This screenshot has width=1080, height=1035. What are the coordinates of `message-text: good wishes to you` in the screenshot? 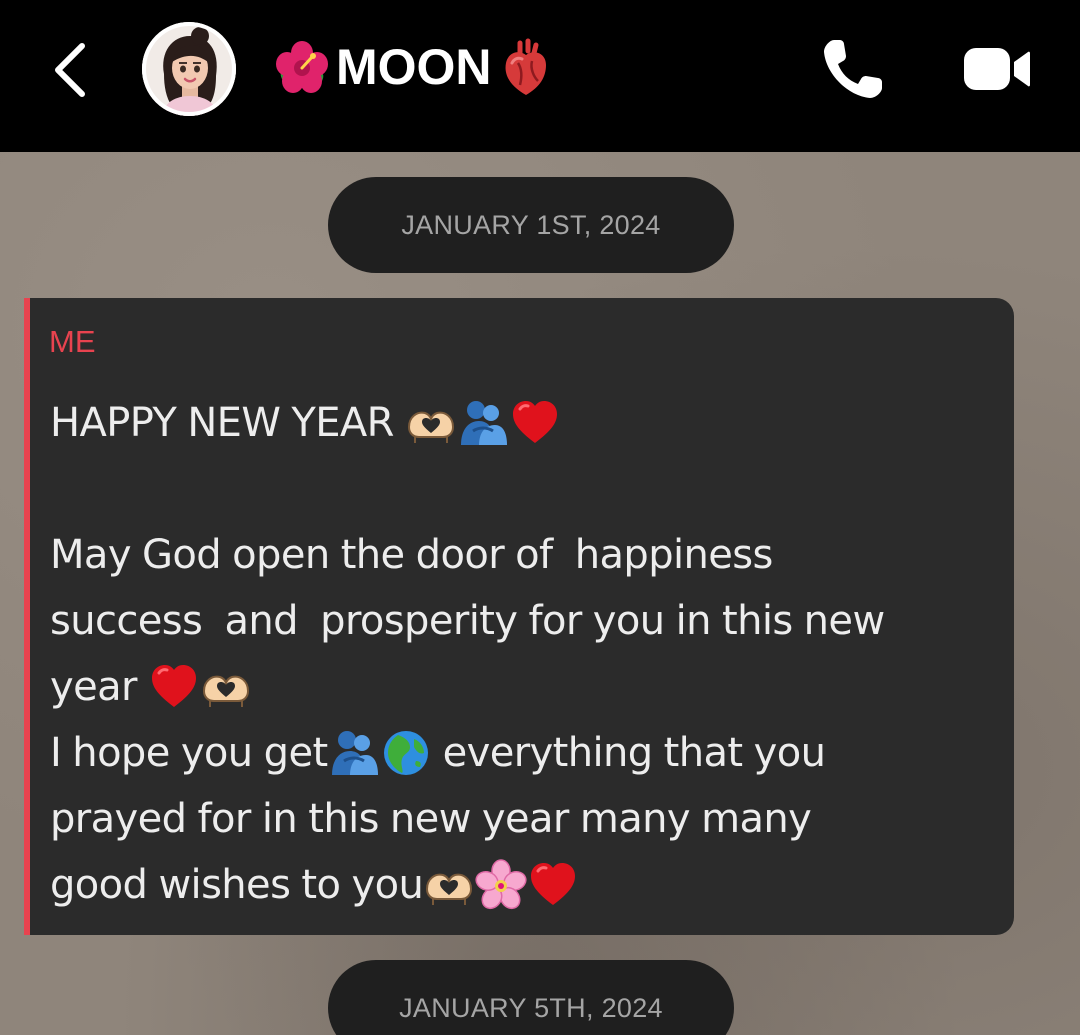 It's located at (237, 885).